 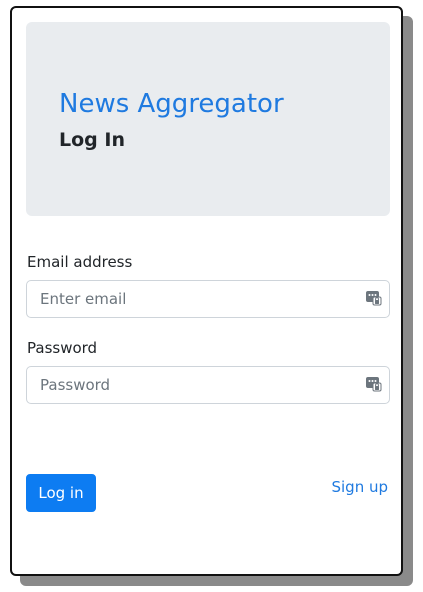 I want to click on password-field-wrapper, so click(x=208, y=385).